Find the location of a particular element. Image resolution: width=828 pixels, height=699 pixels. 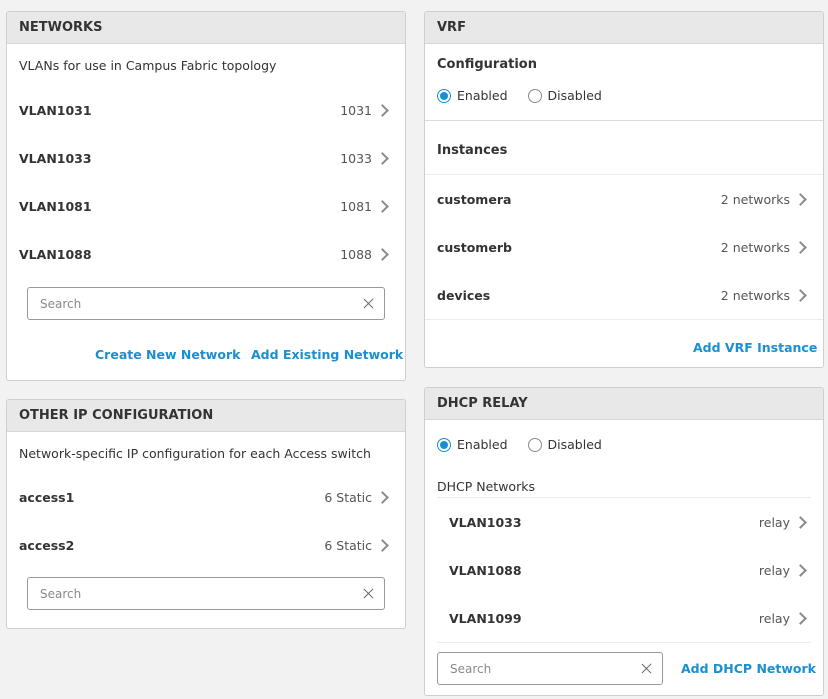

vrf-instance-name: customera is located at coordinates (474, 199).